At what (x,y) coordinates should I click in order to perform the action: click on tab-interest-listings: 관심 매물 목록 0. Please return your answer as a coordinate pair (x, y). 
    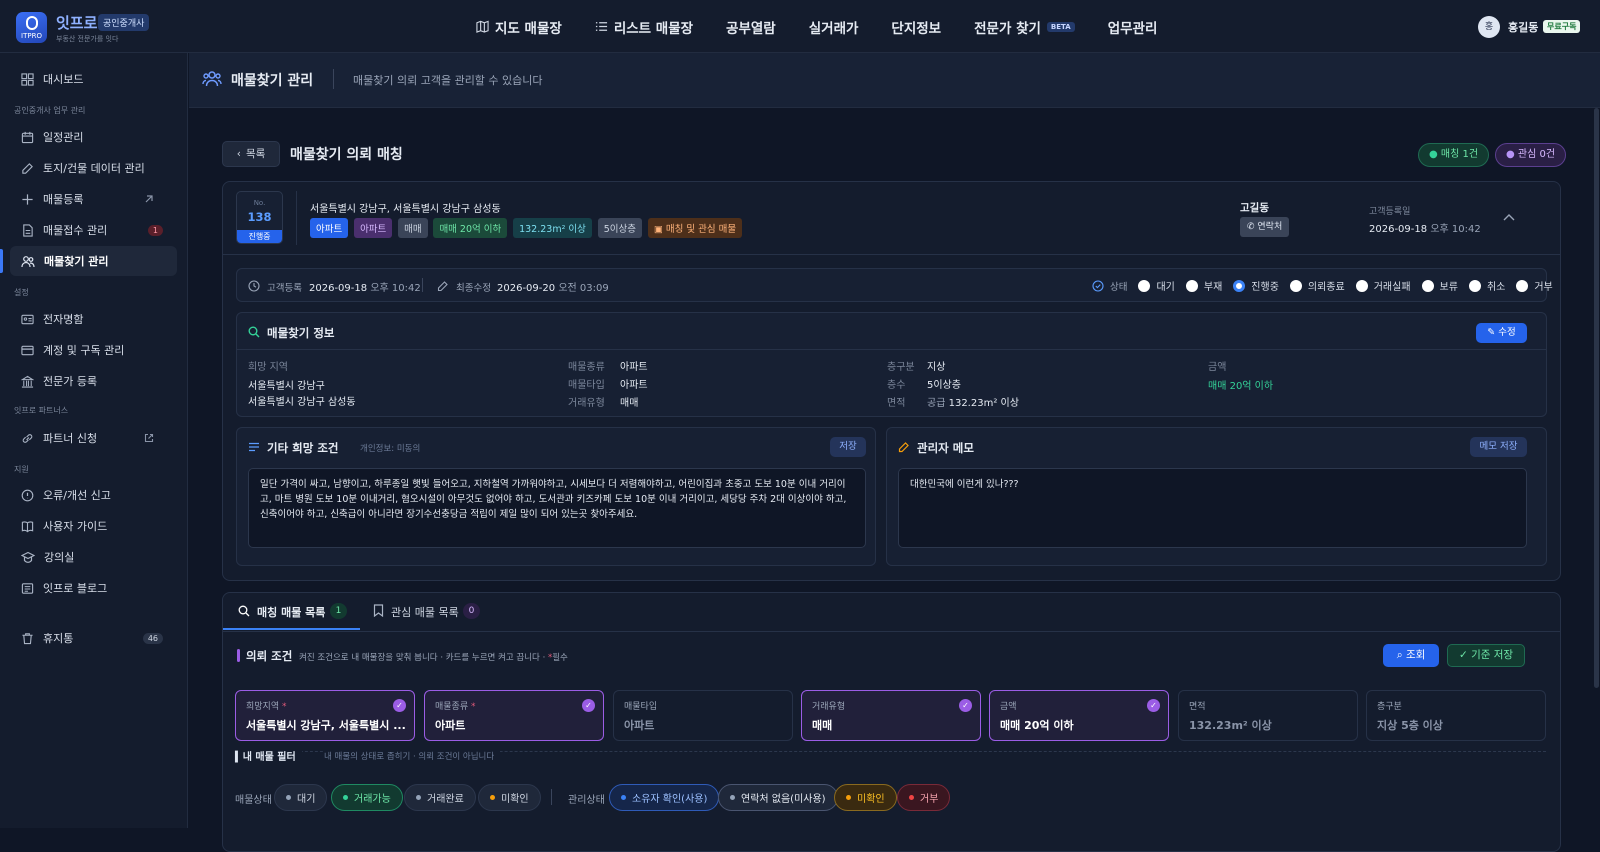
    Looking at the image, I should click on (438, 611).